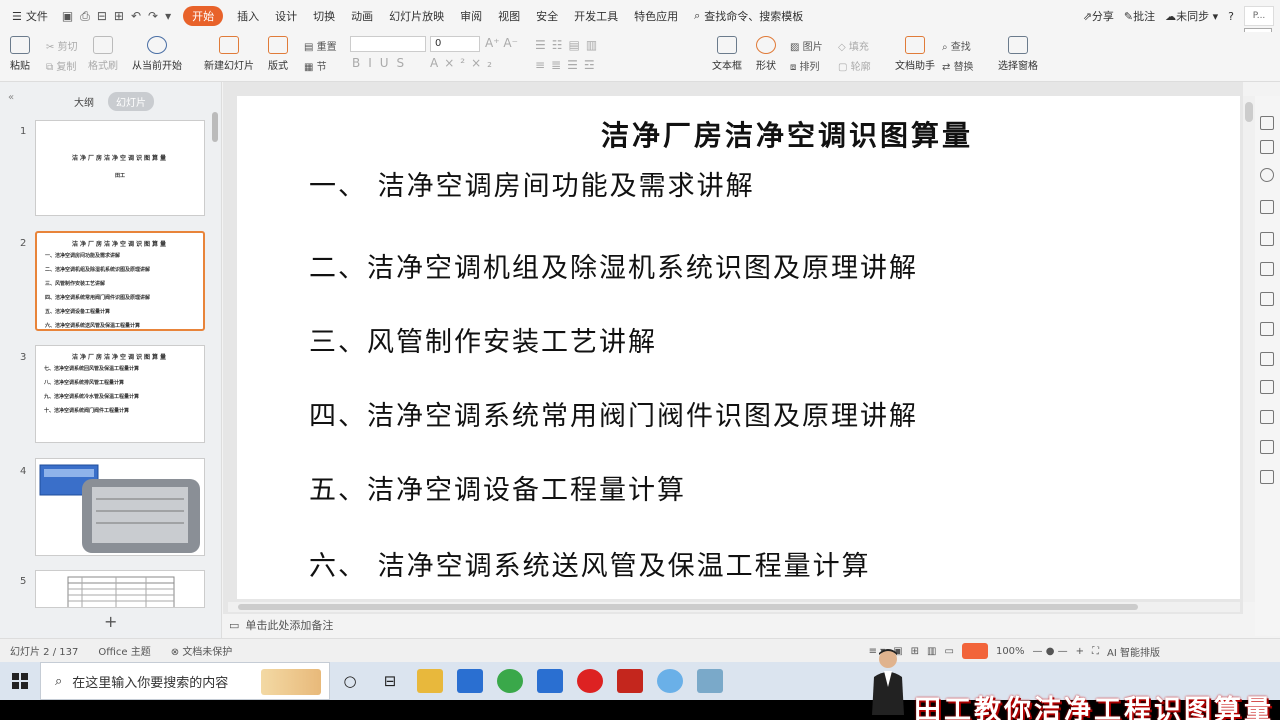 The height and width of the screenshot is (720, 1280). What do you see at coordinates (1139, 16) in the screenshot?
I see `comment-button: ✎批注` at bounding box center [1139, 16].